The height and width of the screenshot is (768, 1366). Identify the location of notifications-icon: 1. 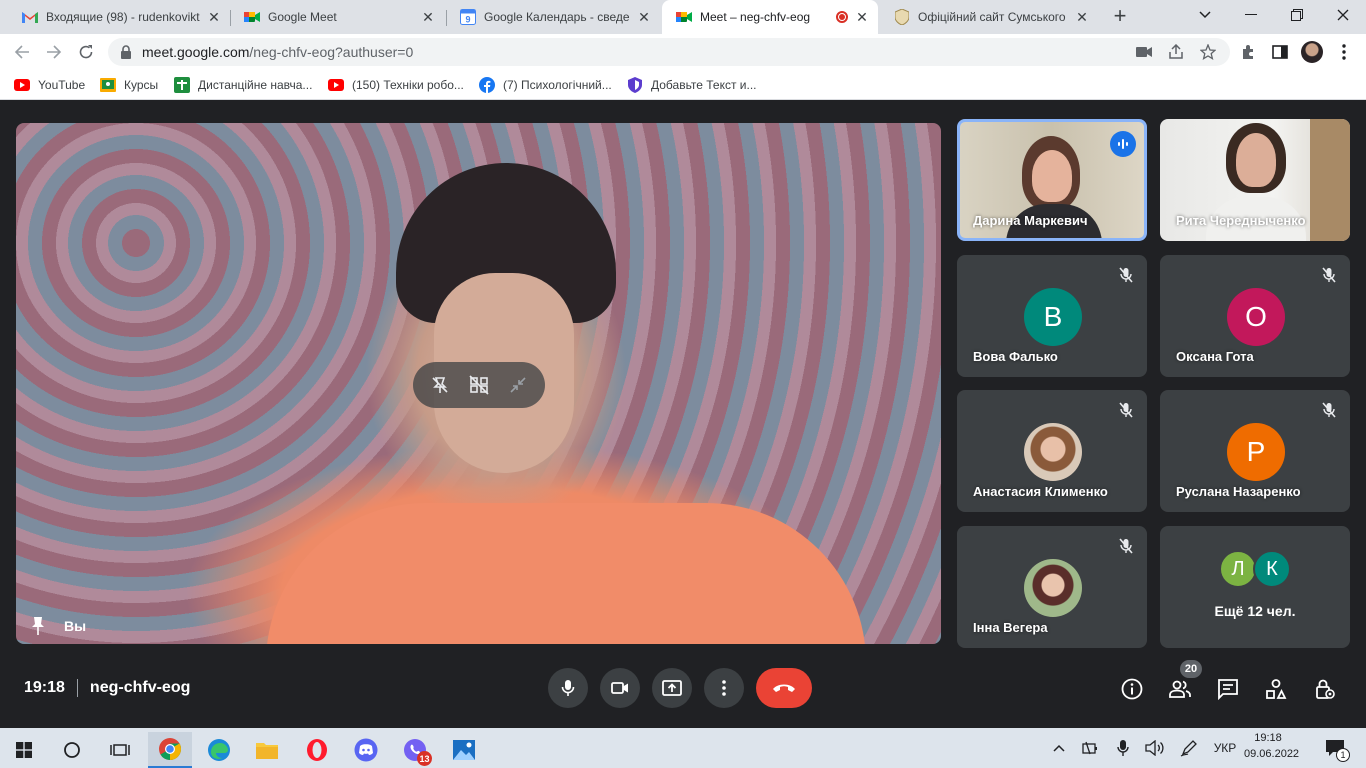
(1335, 748).